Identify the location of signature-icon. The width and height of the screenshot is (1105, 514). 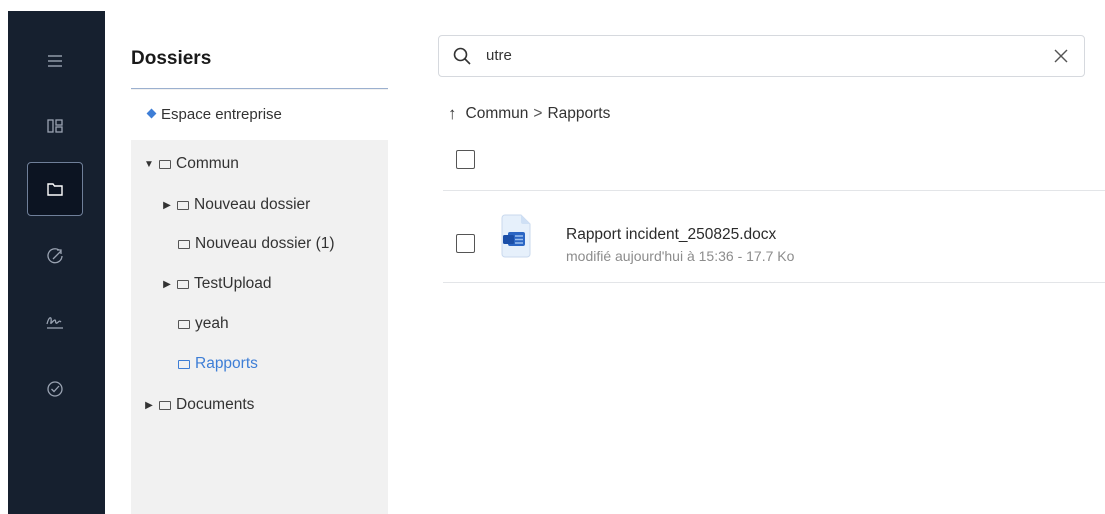
(54, 323).